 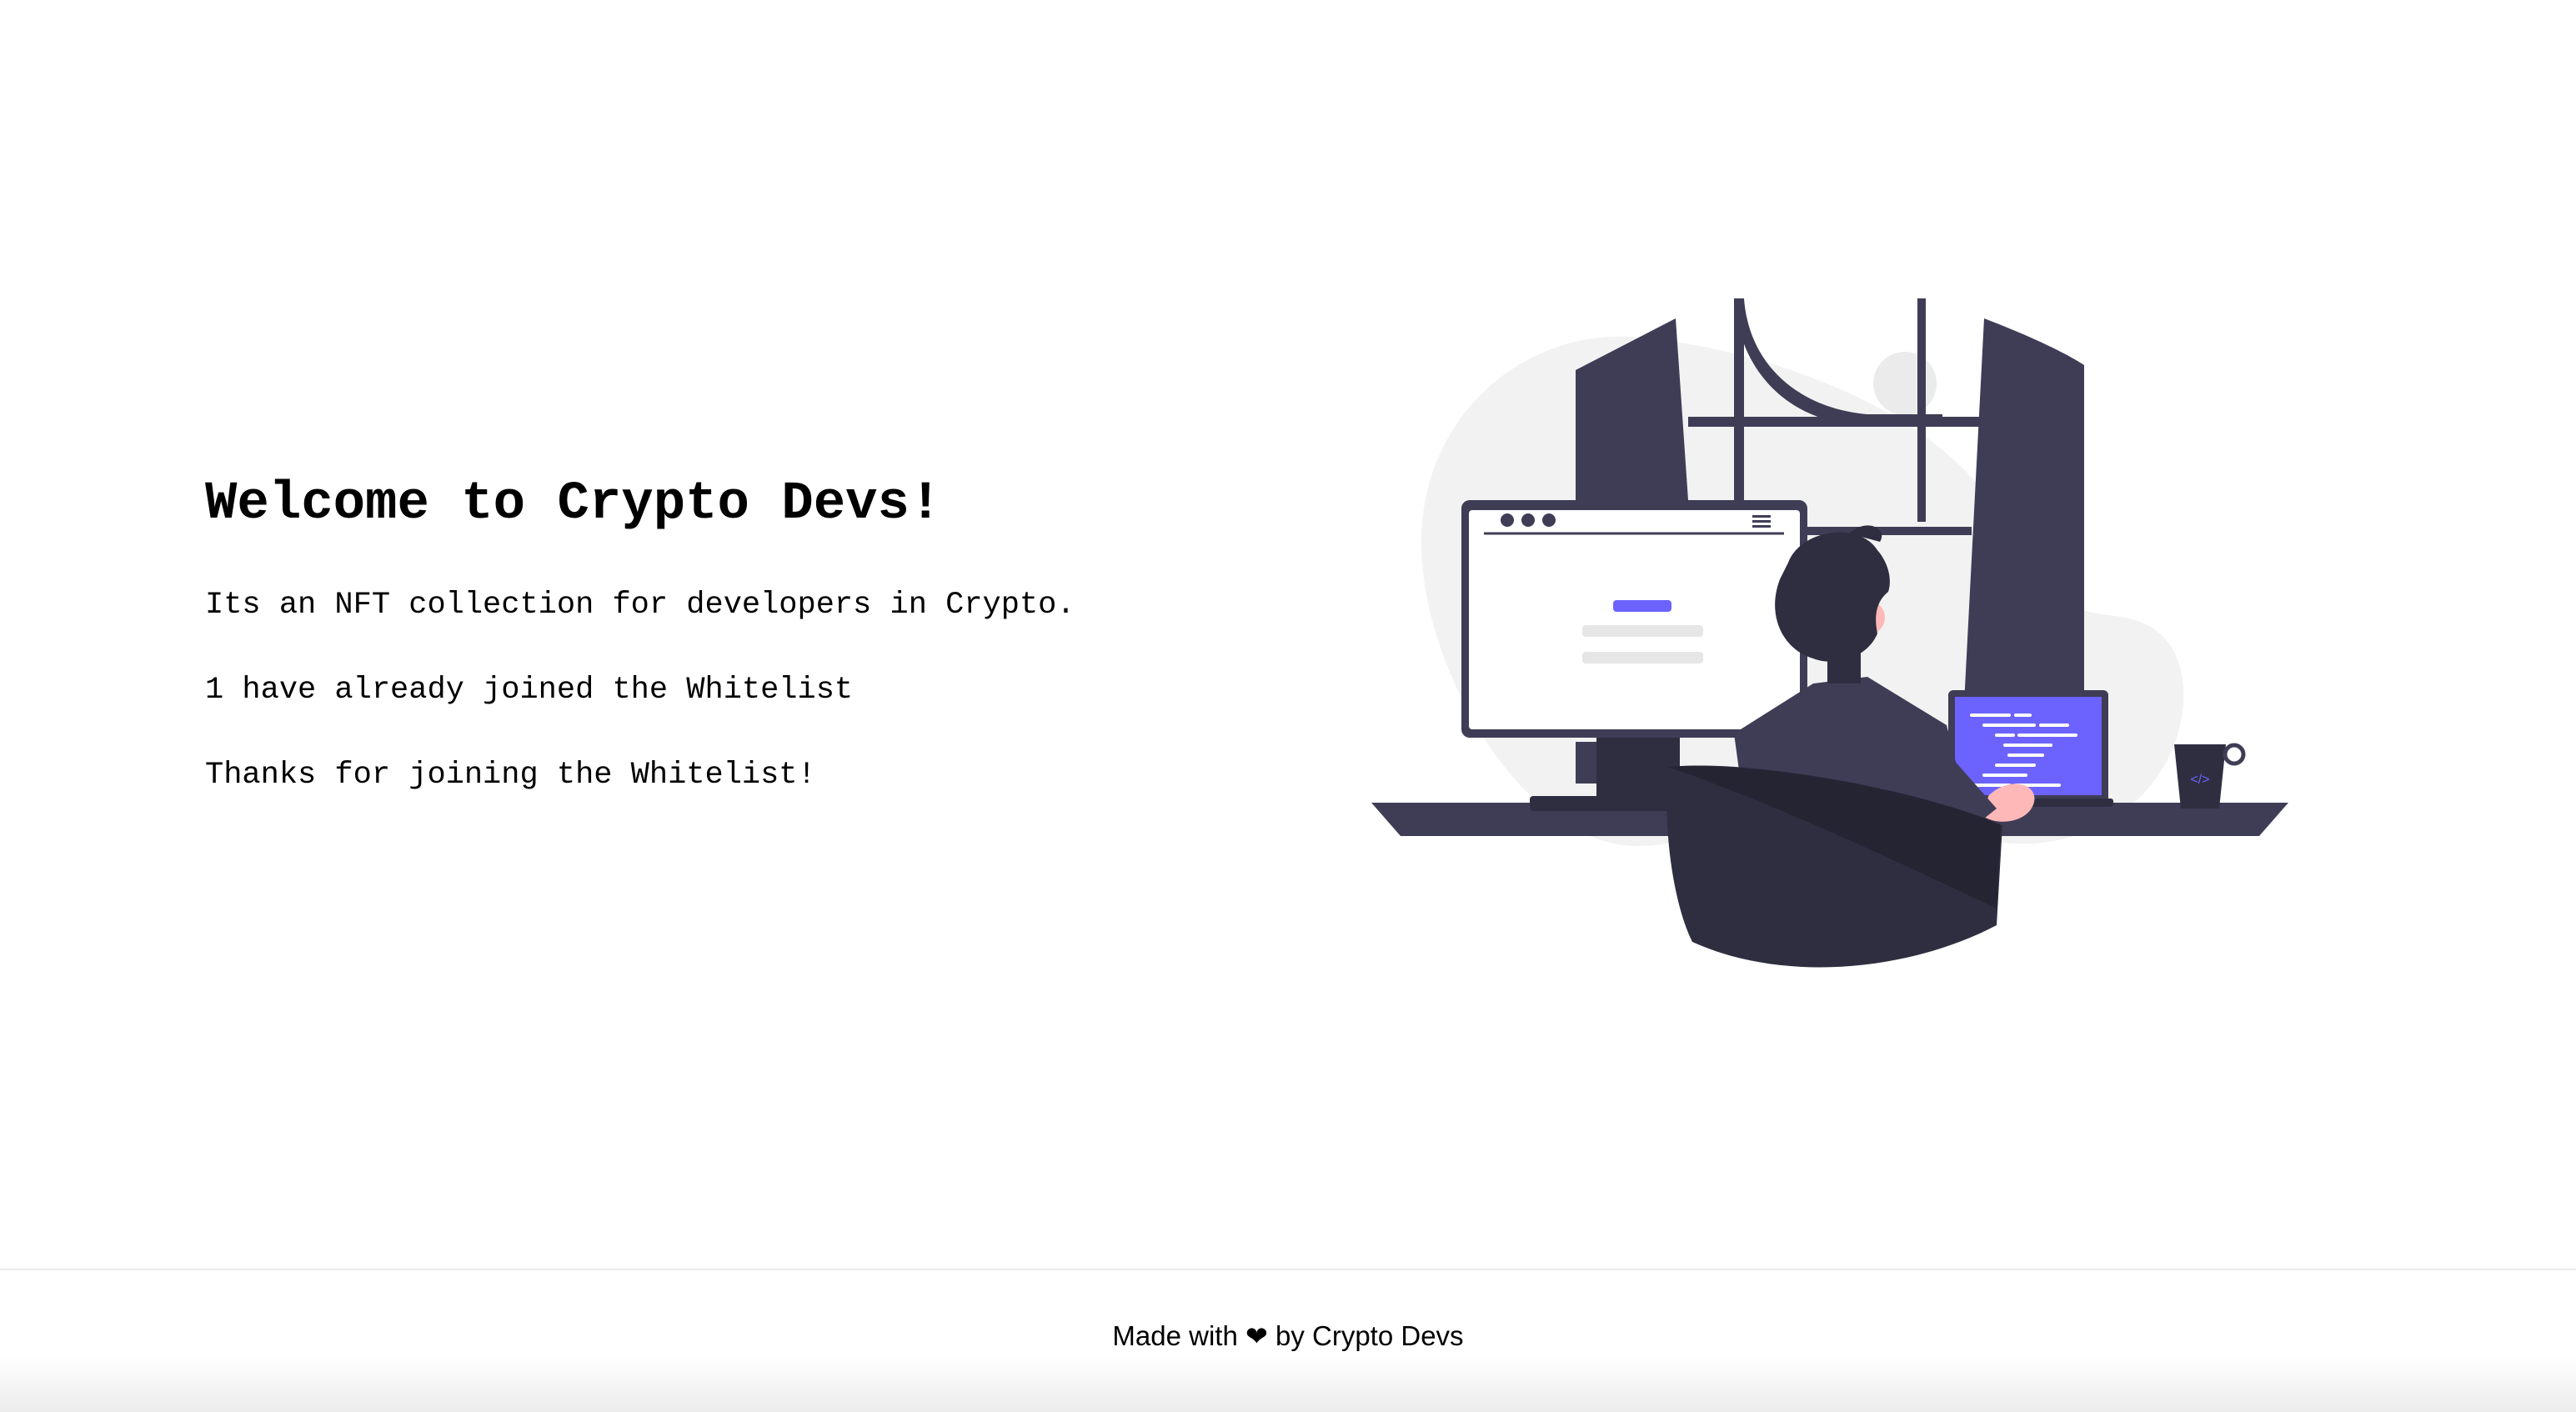 I want to click on monitor-neck, so click(x=1586, y=763).